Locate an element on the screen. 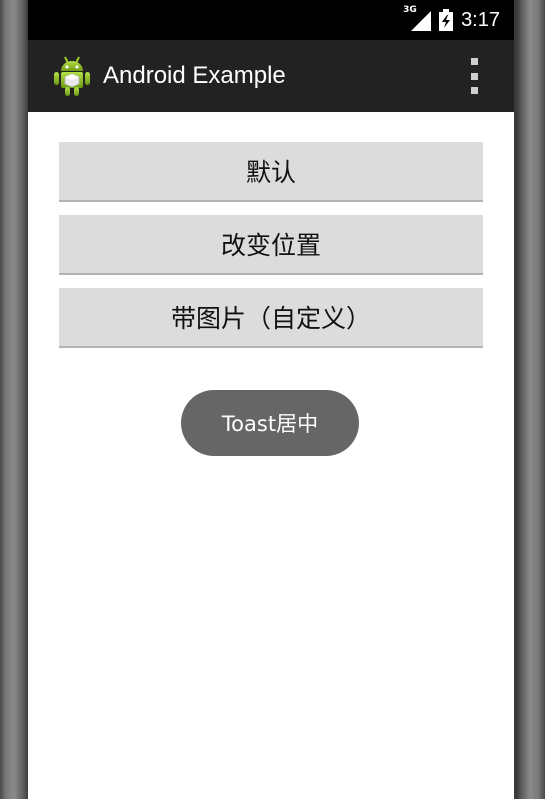  action-bar: Android Example is located at coordinates (271, 77).